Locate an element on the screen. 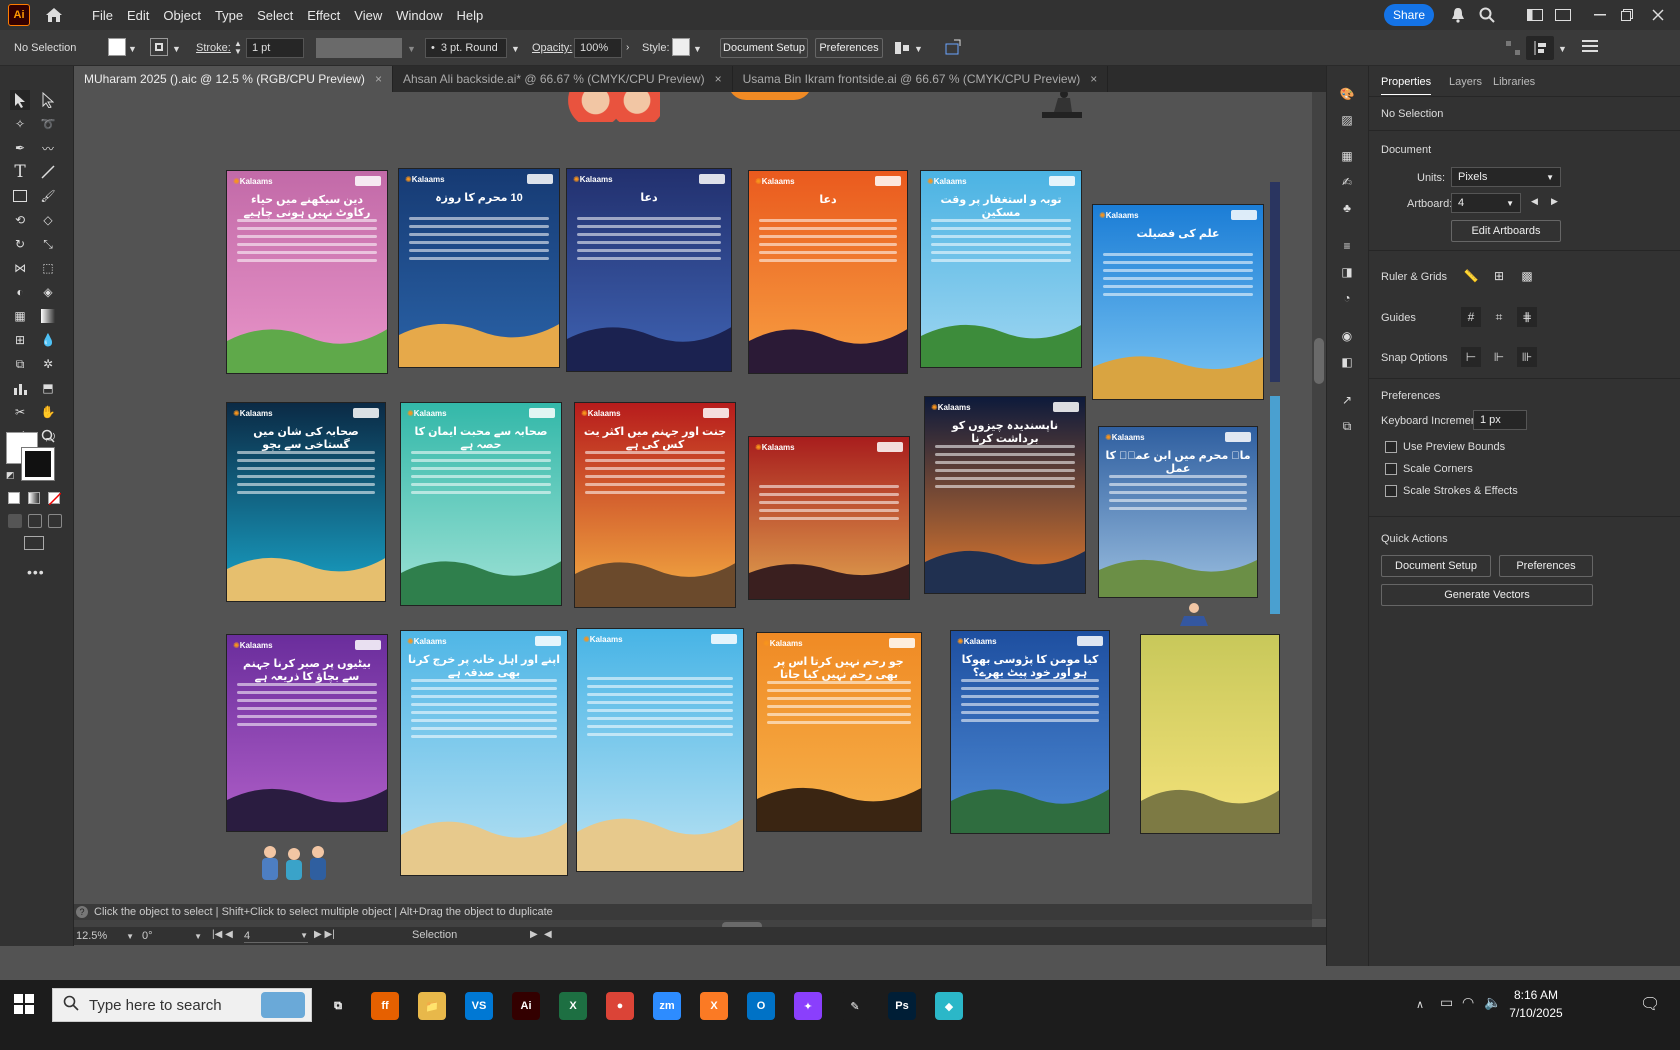  taskbar-app-task-view-icon: ⧉ is located at coordinates (338, 1006).